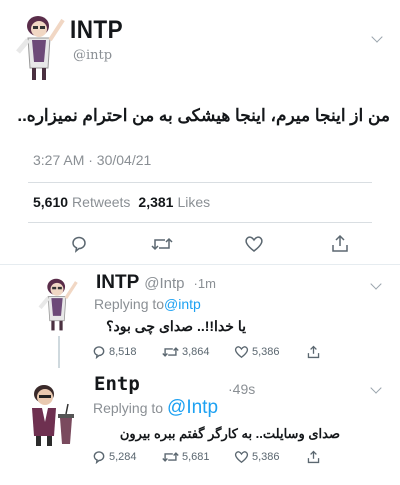 The height and width of the screenshot is (485, 400). Describe the element at coordinates (182, 304) in the screenshot. I see `replying-handle: @intp` at that location.